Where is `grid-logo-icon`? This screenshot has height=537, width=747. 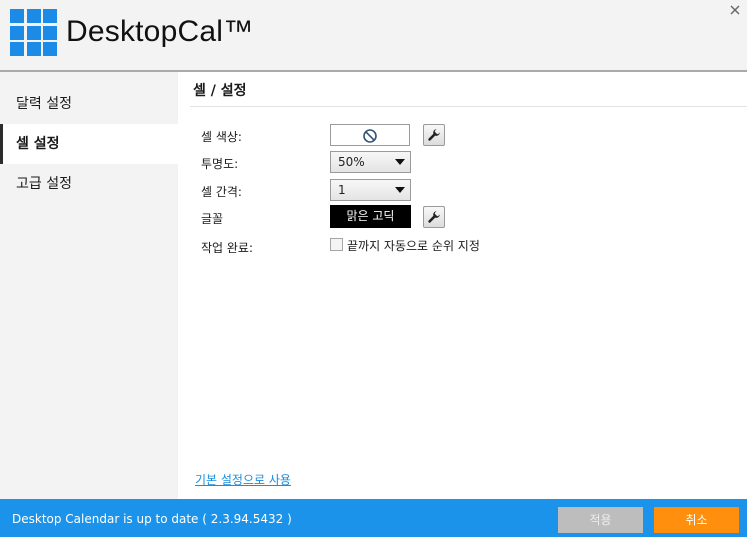 grid-logo-icon is located at coordinates (33, 32).